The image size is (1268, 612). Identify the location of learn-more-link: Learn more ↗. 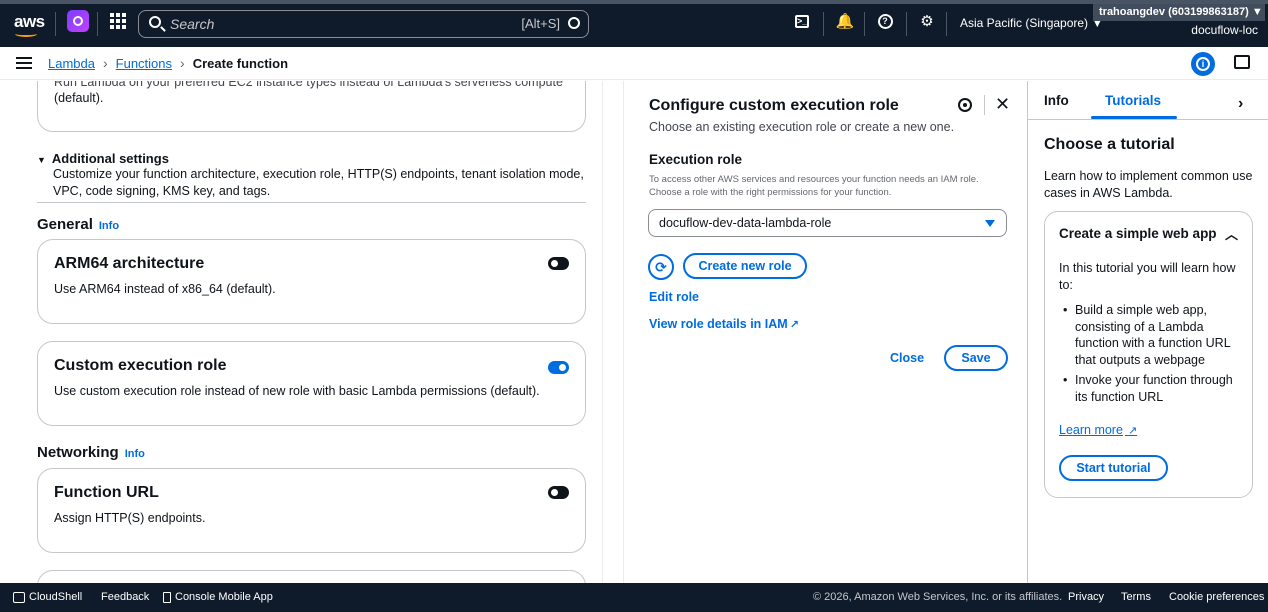
(1098, 430).